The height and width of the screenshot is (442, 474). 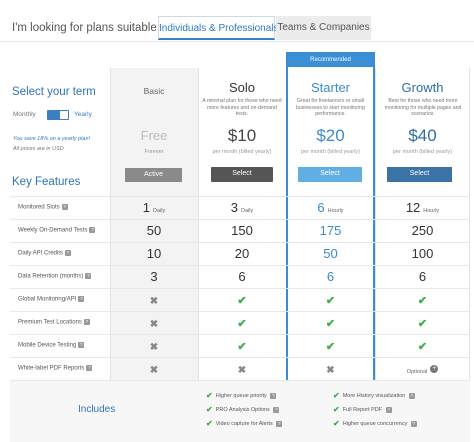 What do you see at coordinates (422, 152) in the screenshot?
I see `plan-period-growth: per month (billed yearly)` at bounding box center [422, 152].